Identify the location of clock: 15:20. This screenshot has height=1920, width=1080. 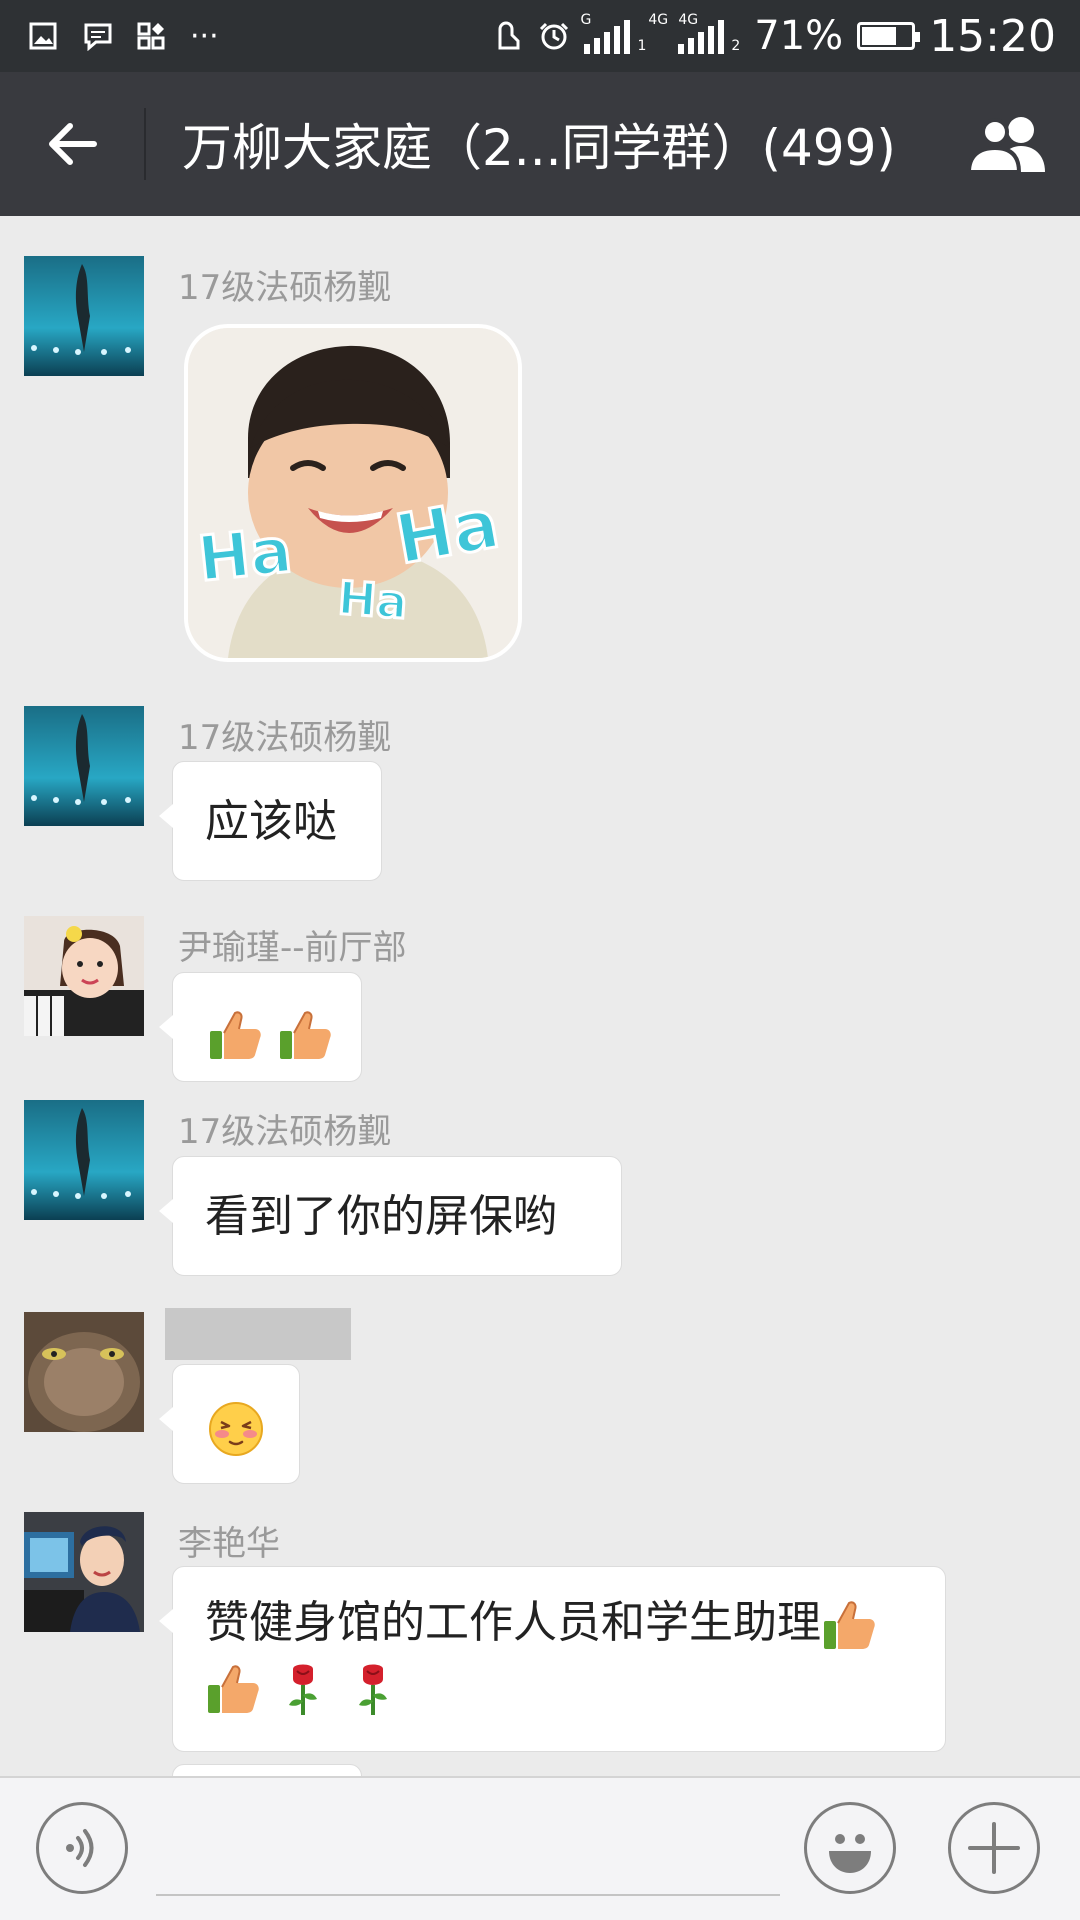
(992, 36).